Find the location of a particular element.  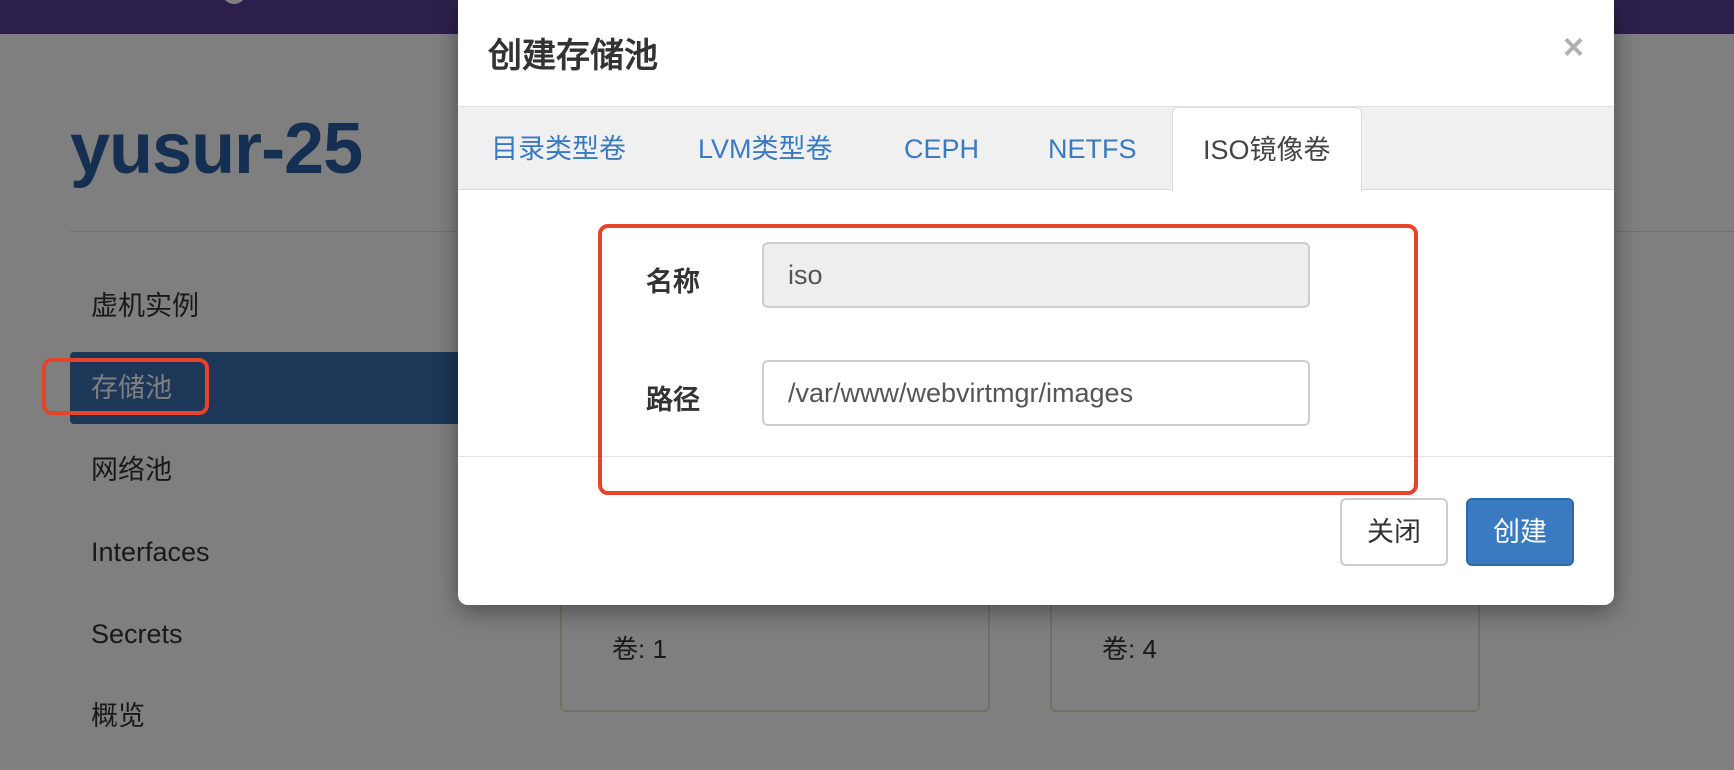

close-icon: × is located at coordinates (1573, 47).